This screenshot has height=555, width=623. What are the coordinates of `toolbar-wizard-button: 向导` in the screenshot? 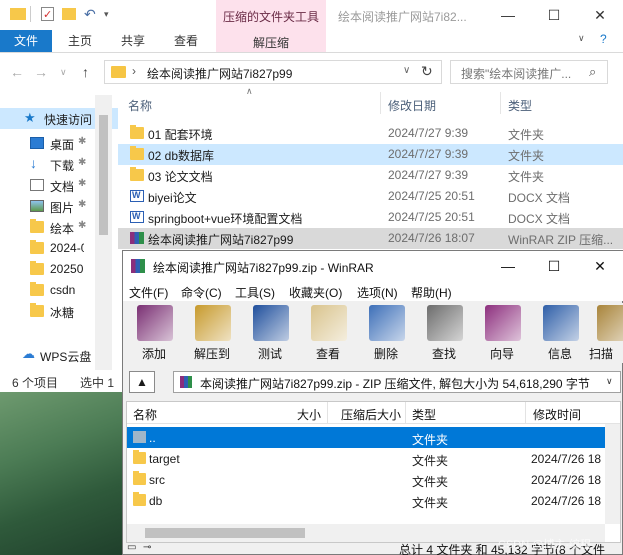 It's located at (502, 333).